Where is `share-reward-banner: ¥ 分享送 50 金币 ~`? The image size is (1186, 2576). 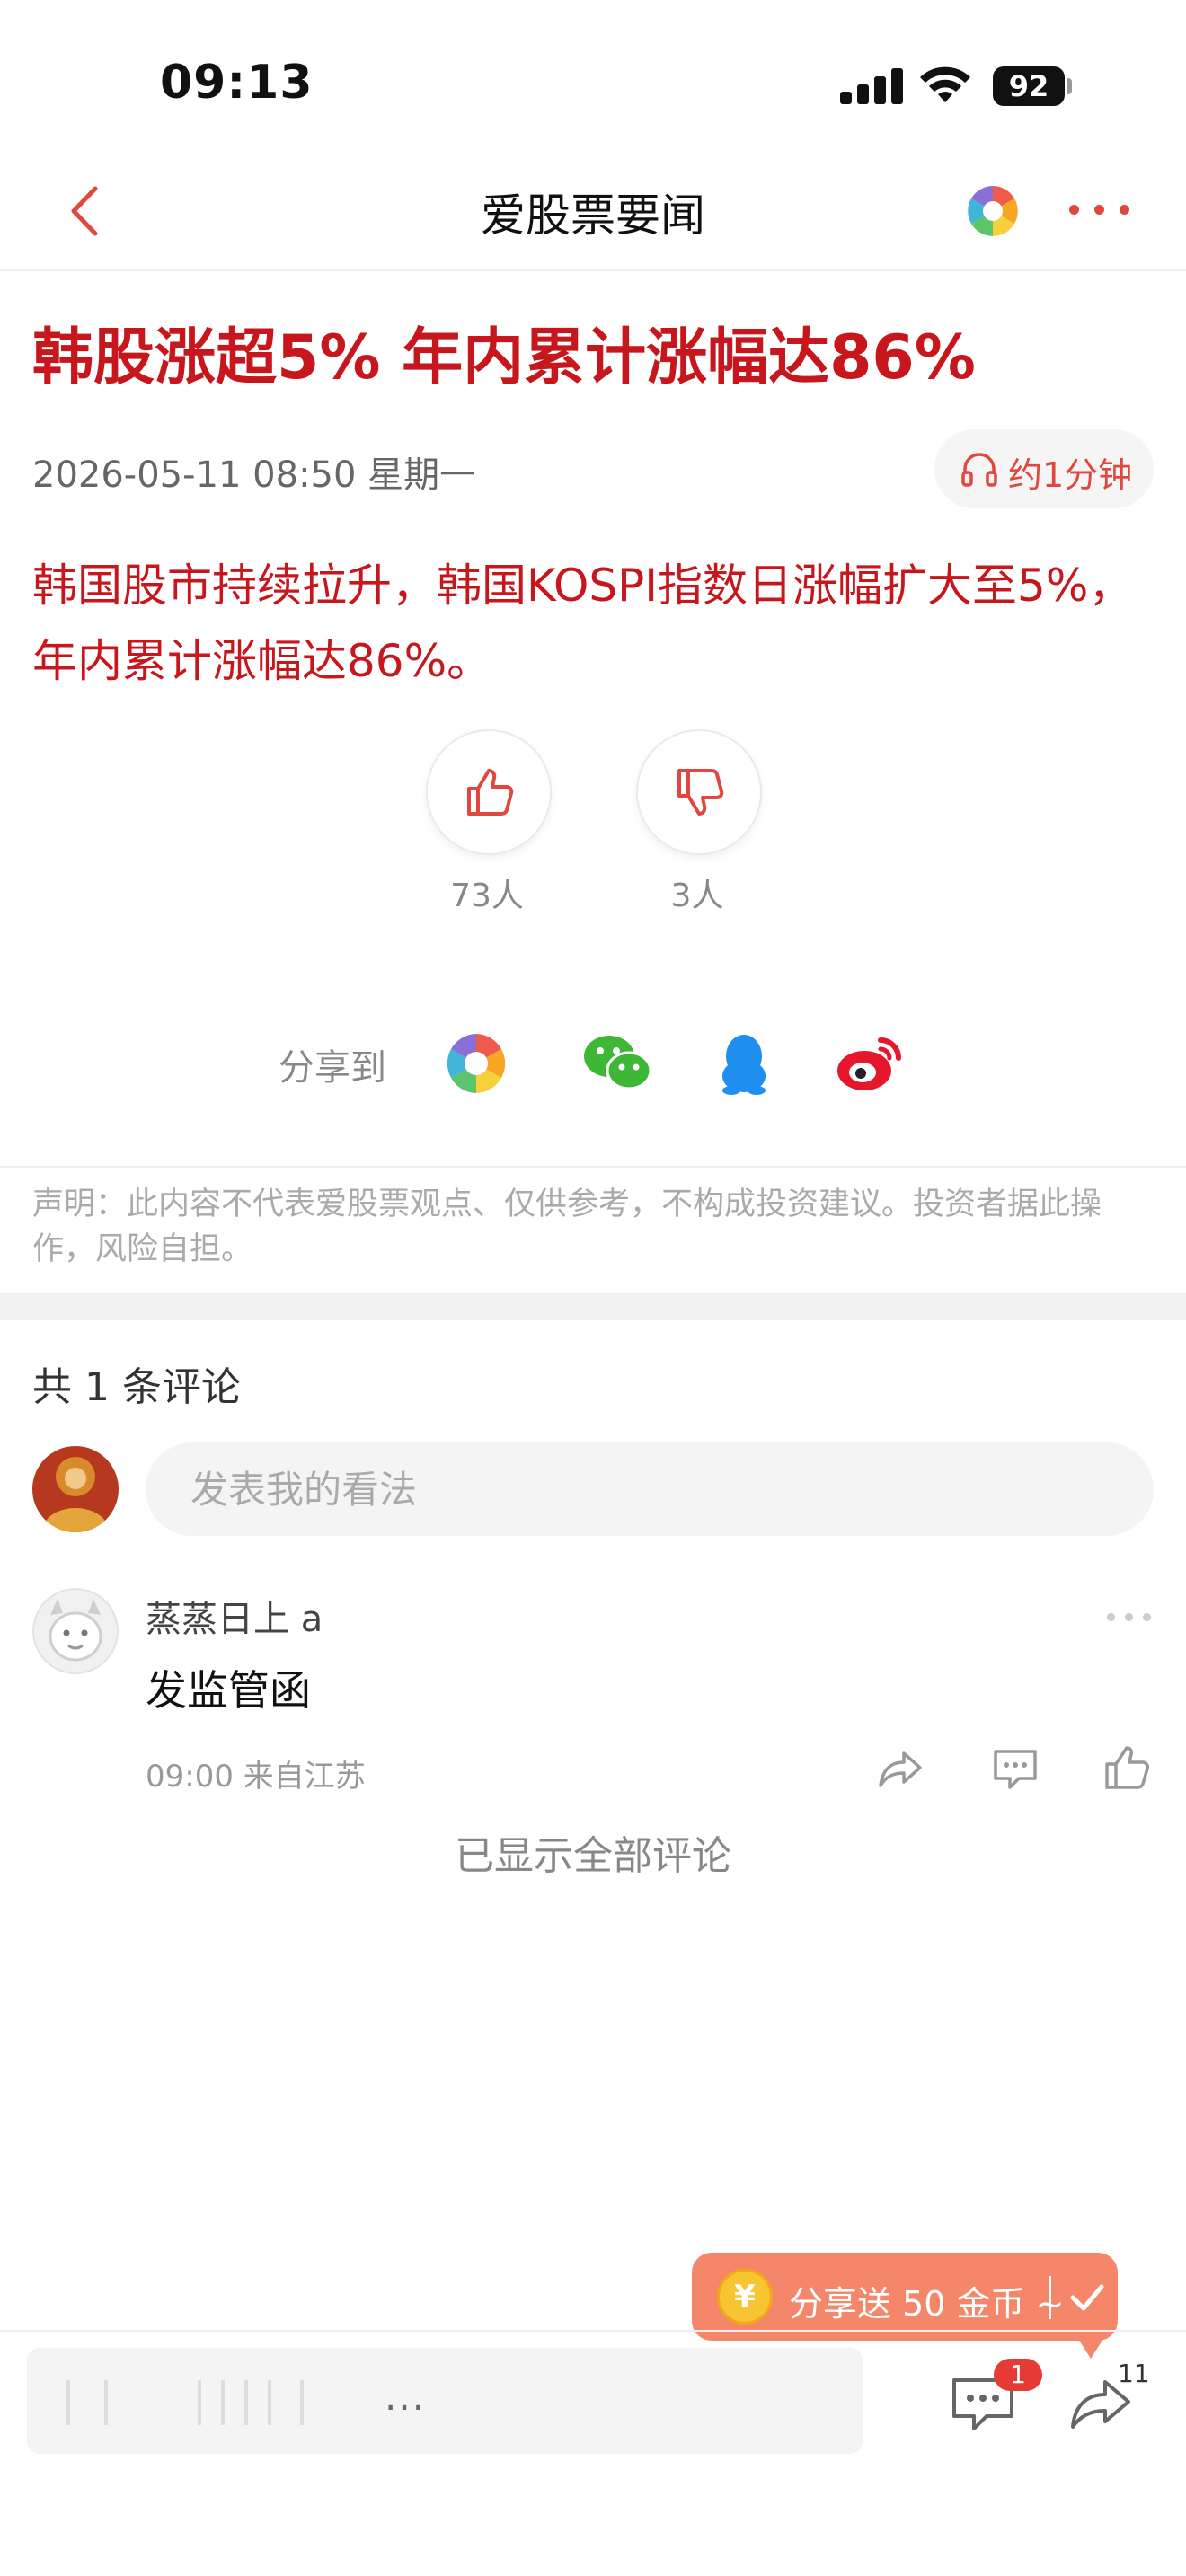
share-reward-banner: ¥ 分享送 50 金币 ~ is located at coordinates (905, 2306).